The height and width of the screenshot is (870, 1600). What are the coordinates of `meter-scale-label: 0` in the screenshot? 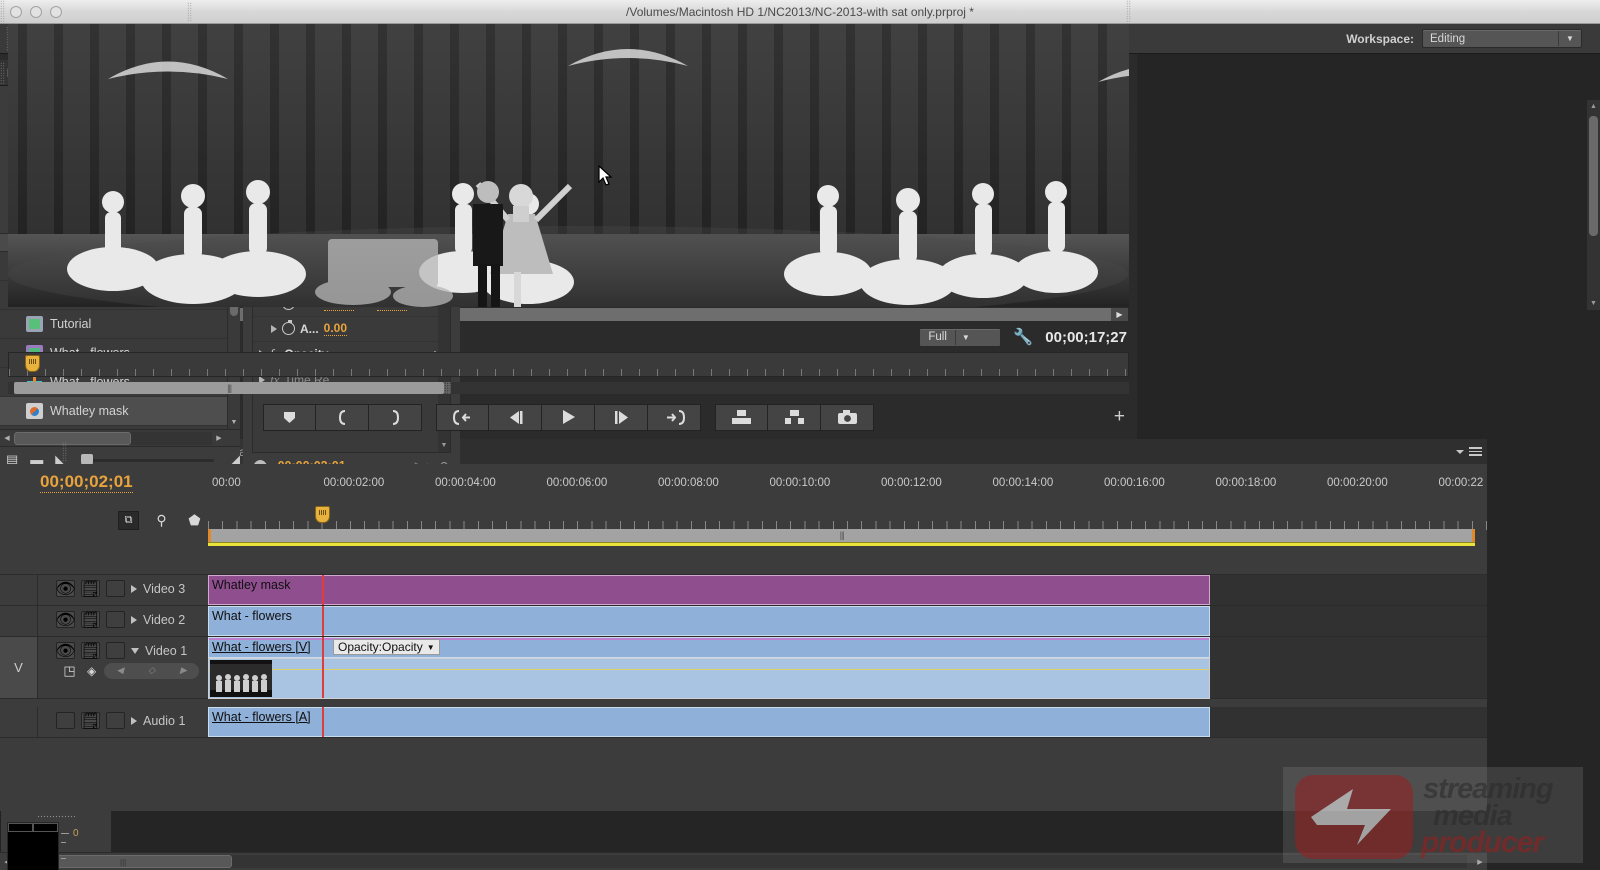 It's located at (76, 833).